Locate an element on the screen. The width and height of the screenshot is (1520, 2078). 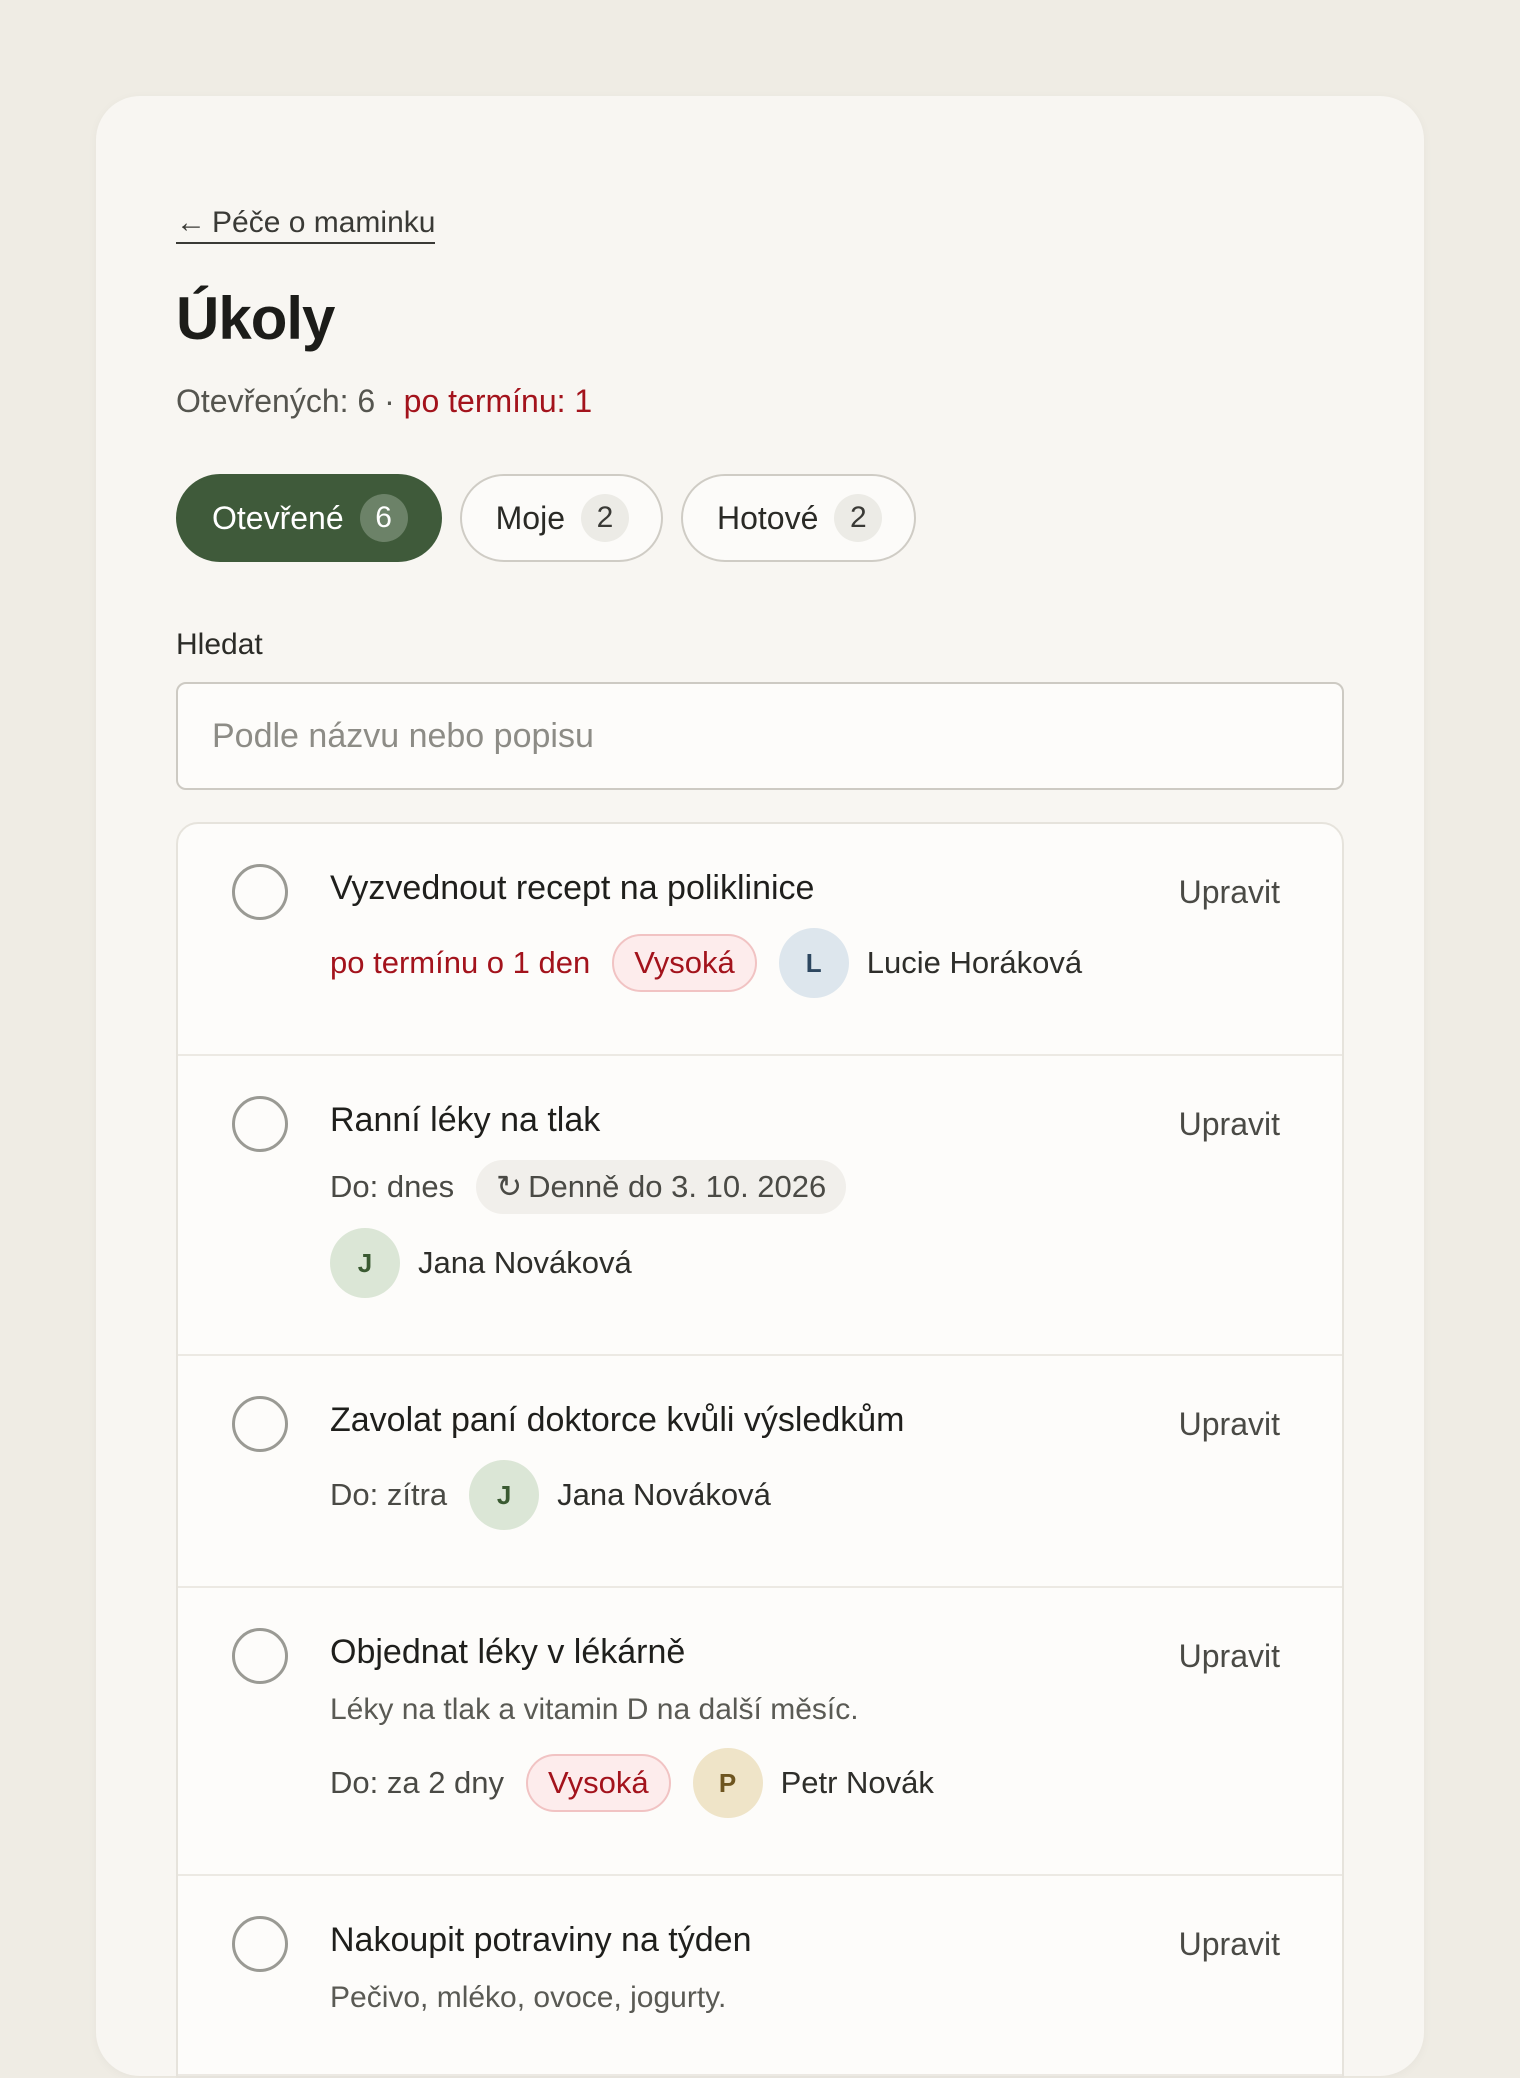
filter-mine: Moje 2 is located at coordinates (561, 518).